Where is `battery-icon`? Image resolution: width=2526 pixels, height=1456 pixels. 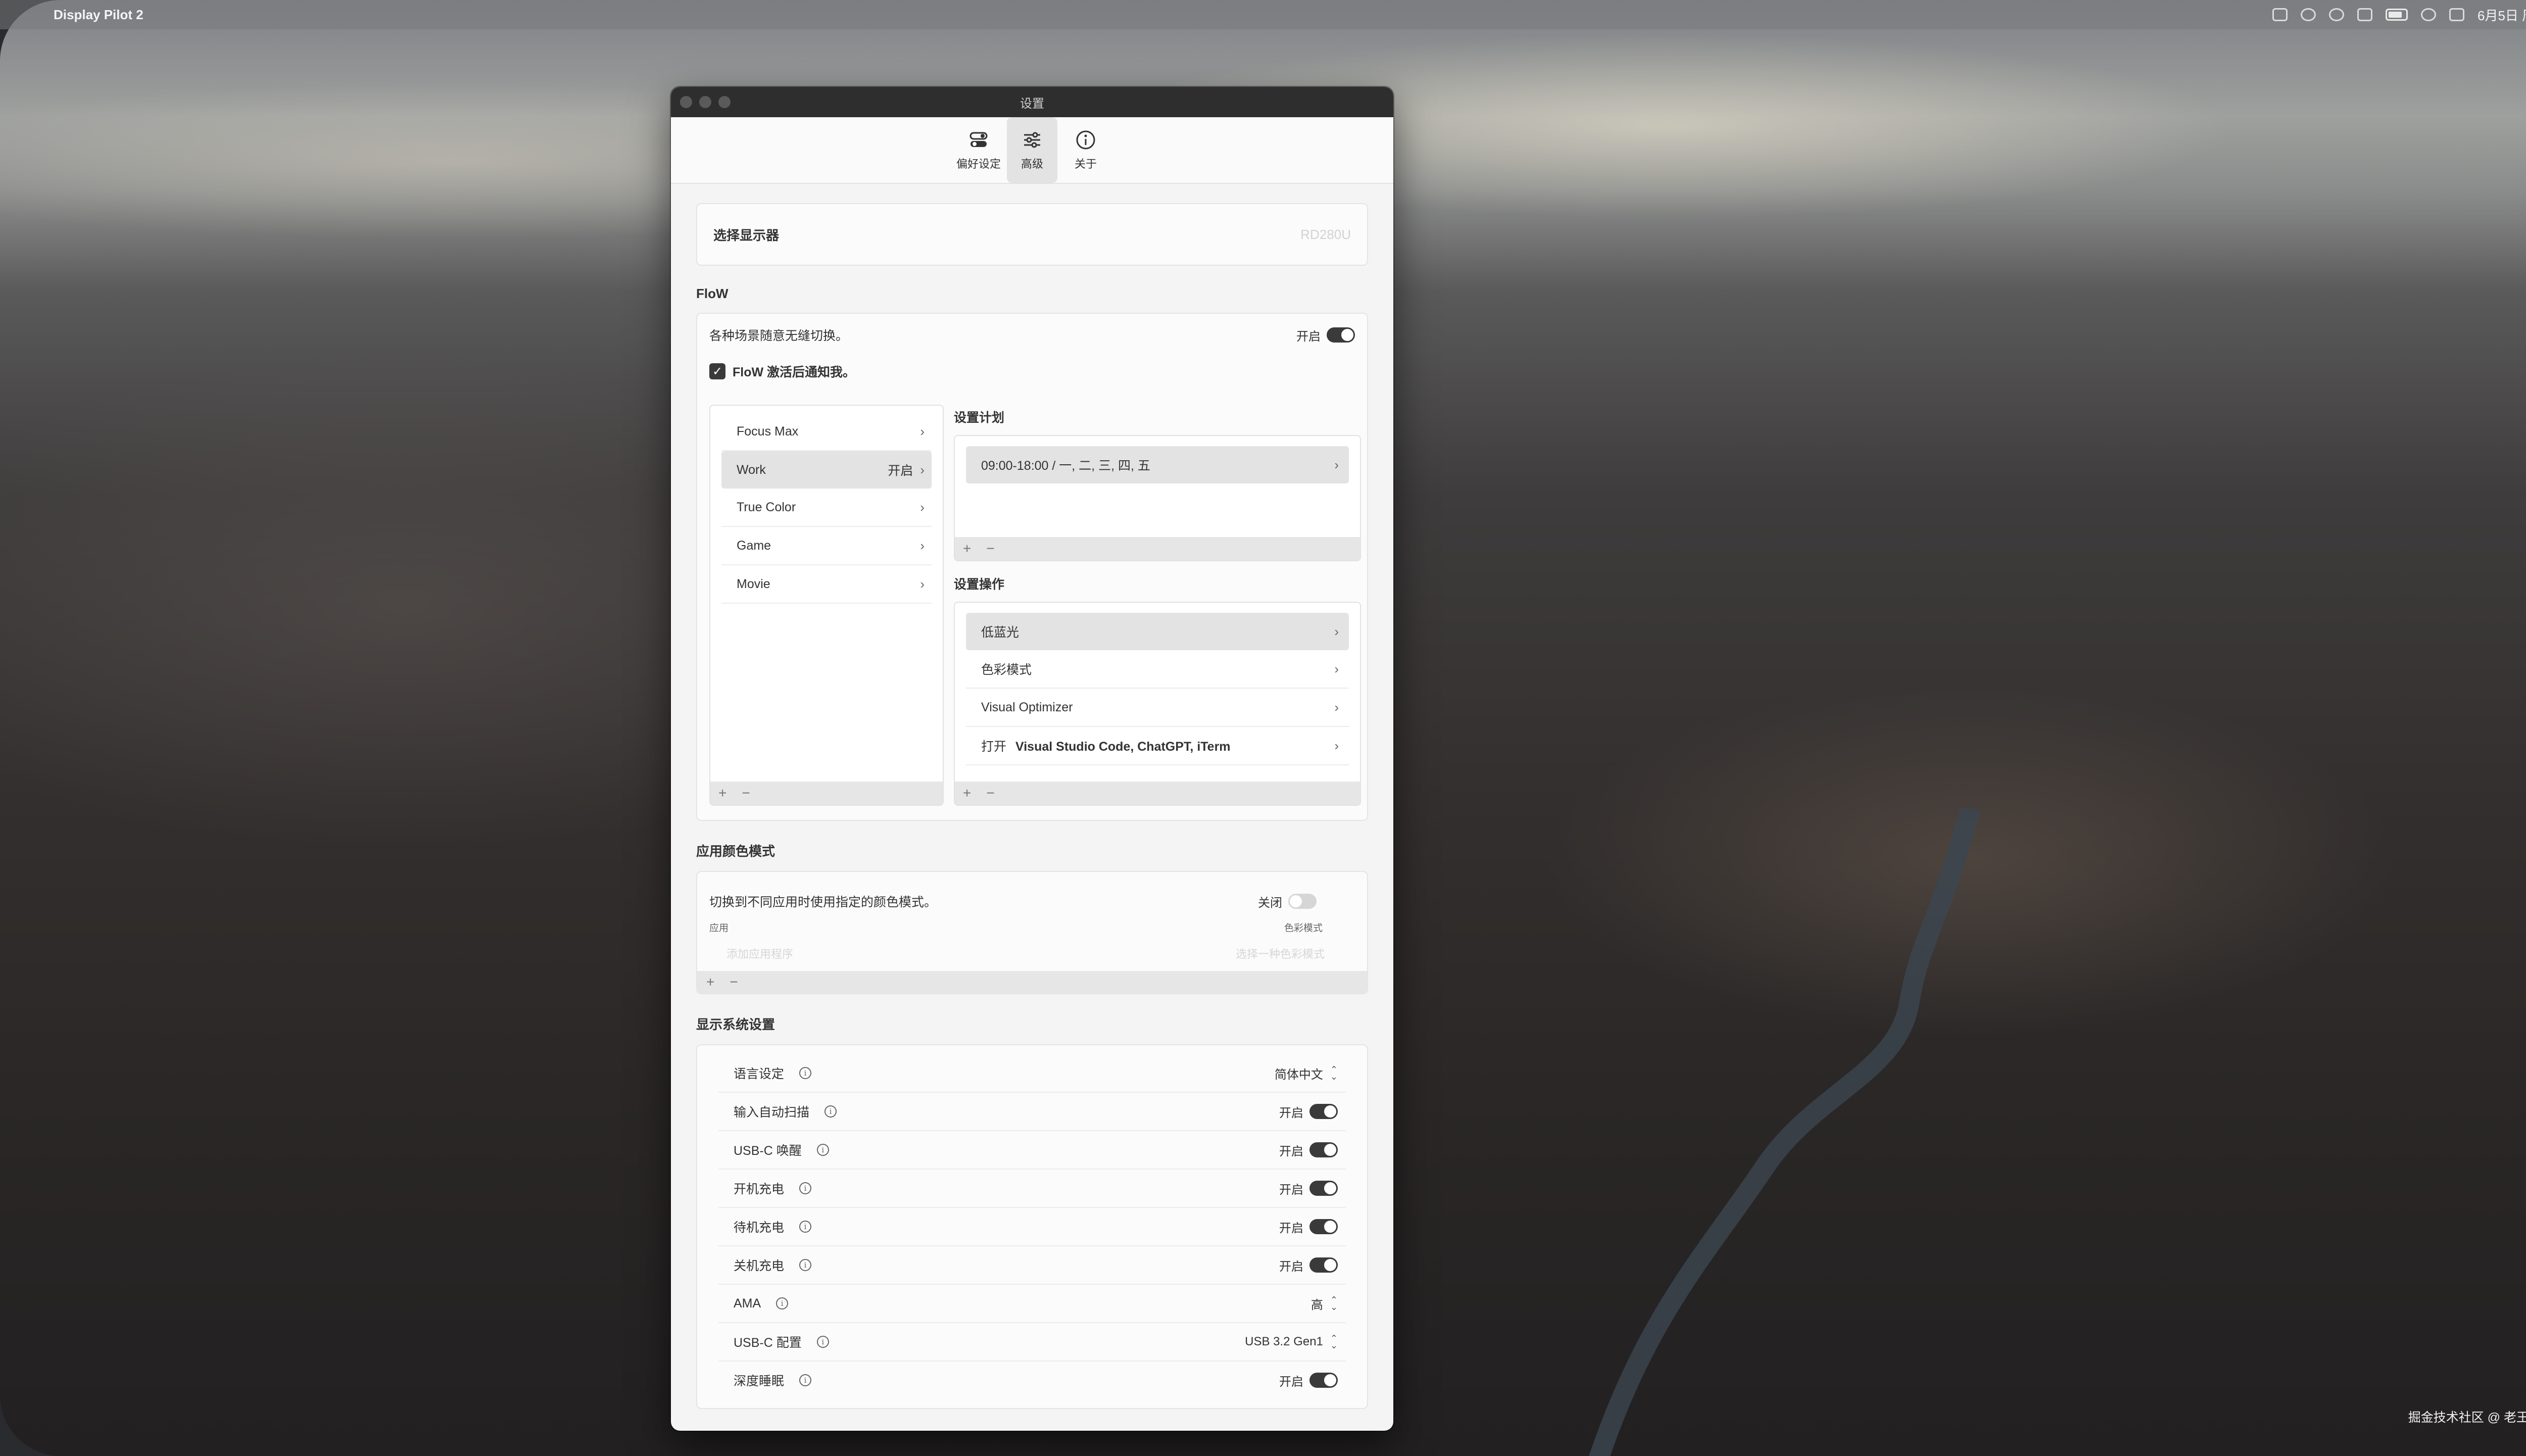 battery-icon is located at coordinates (2397, 15).